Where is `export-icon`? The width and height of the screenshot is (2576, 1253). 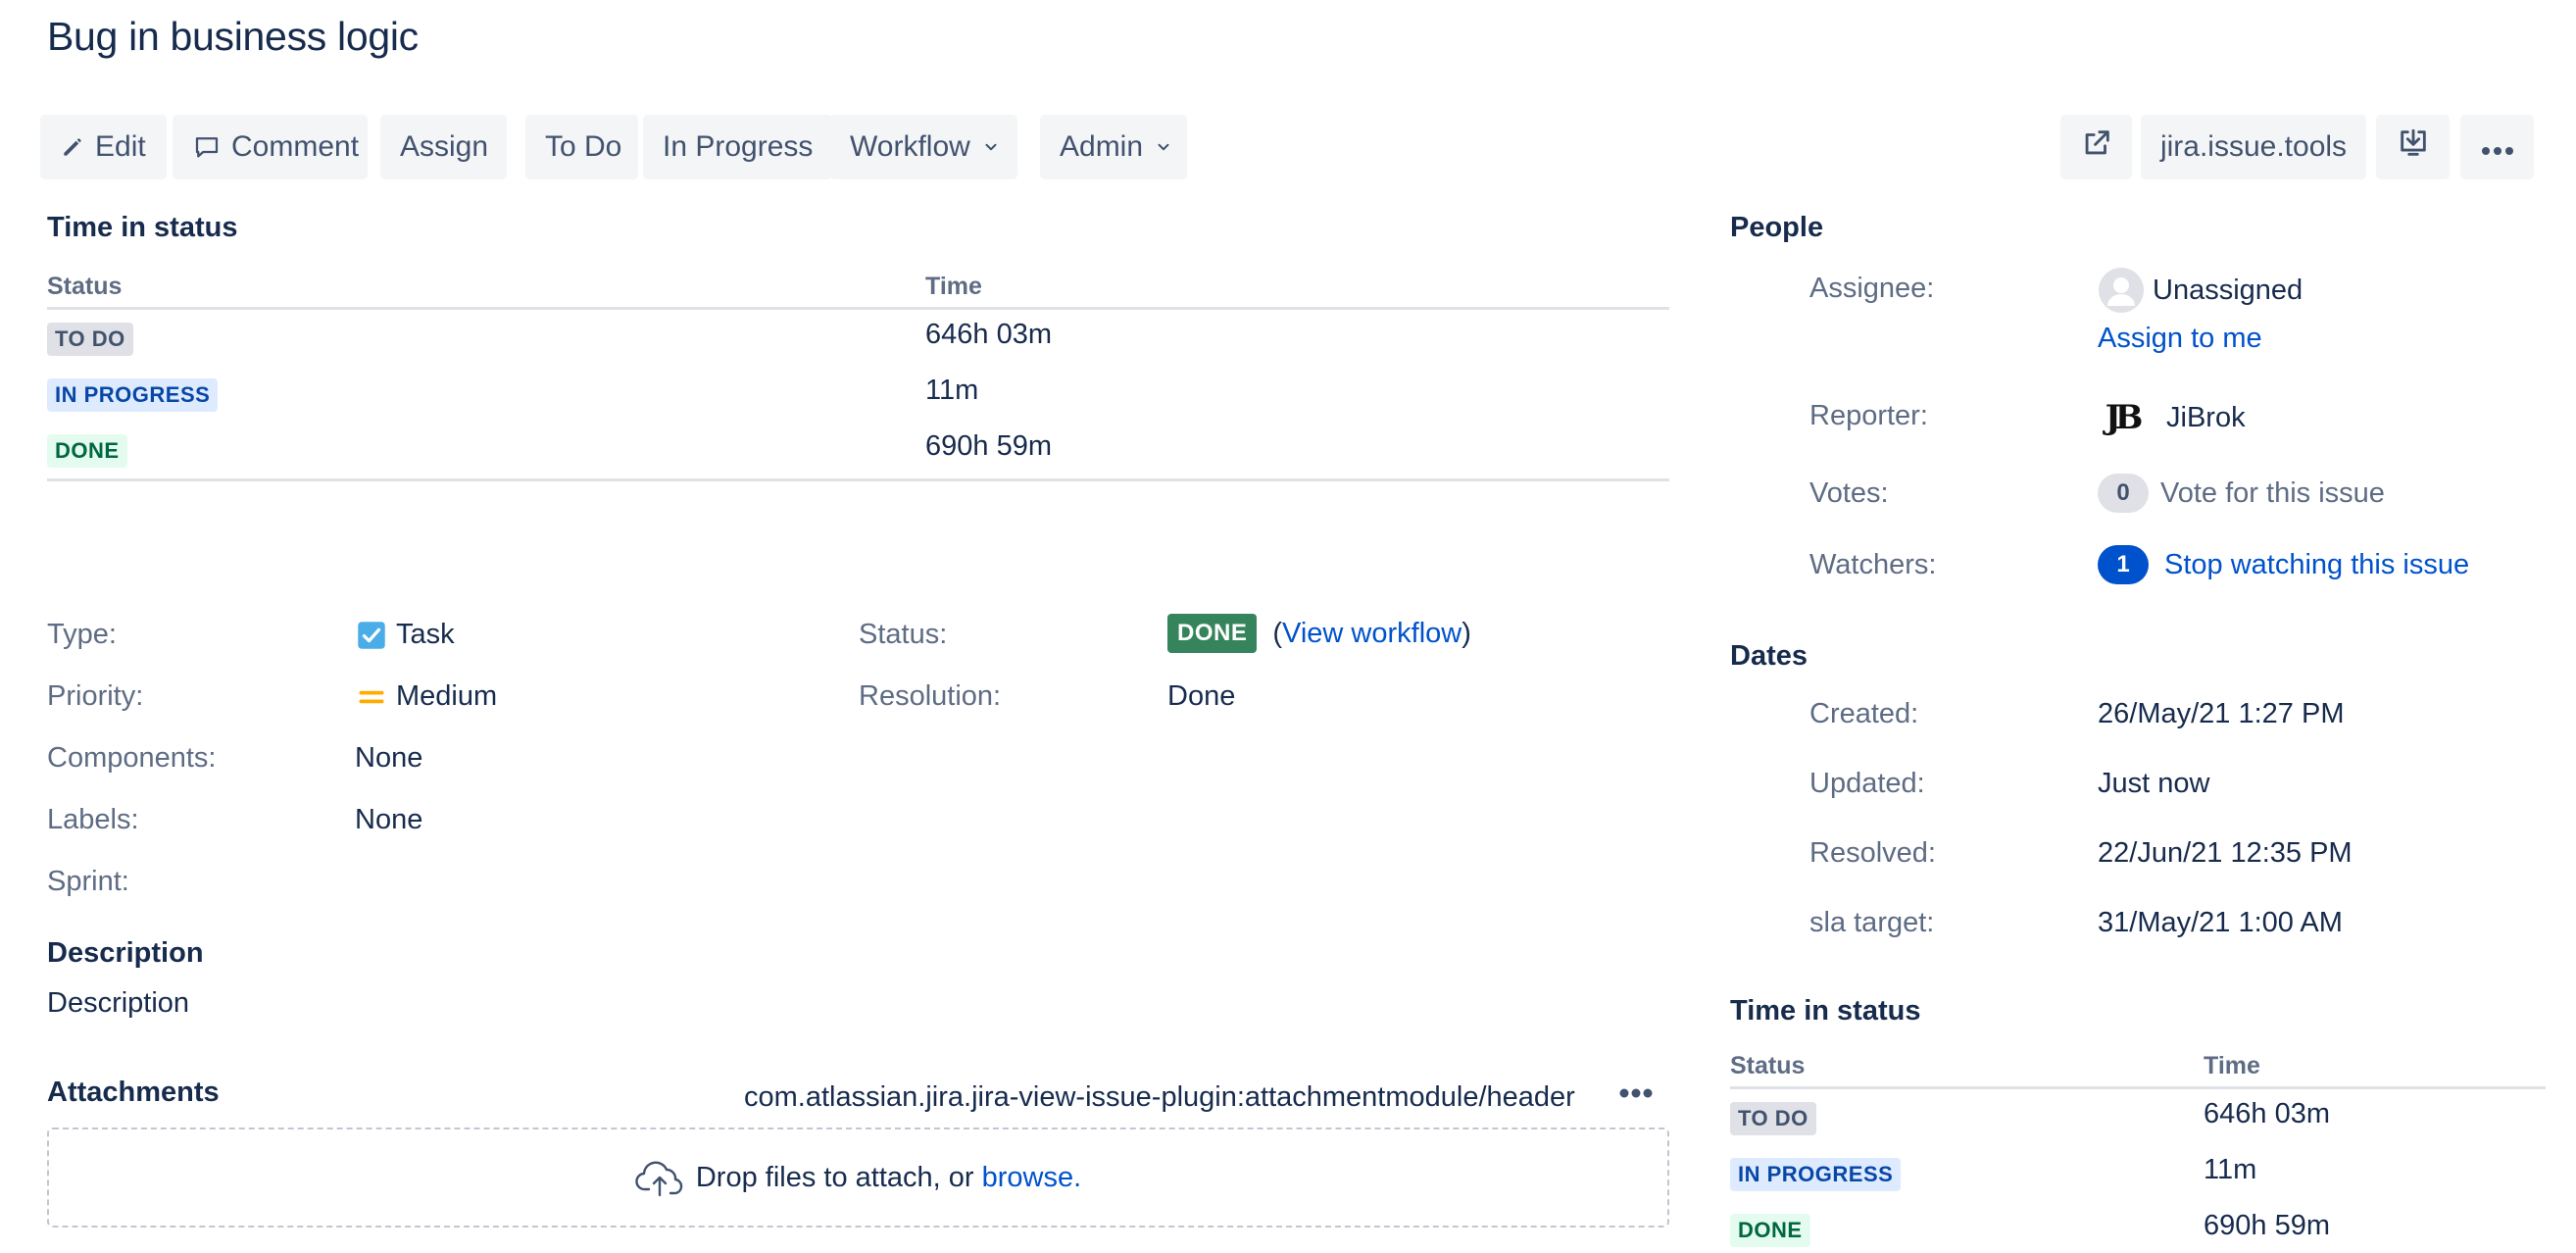 export-icon is located at coordinates (2413, 147).